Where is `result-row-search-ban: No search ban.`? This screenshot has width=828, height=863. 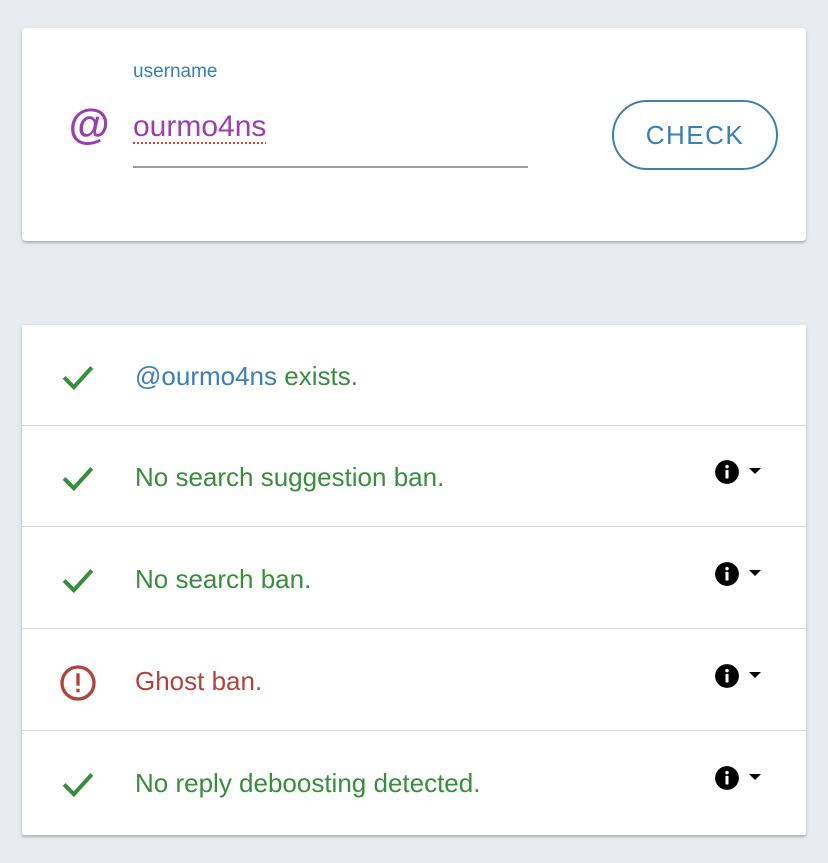 result-row-search-ban: No search ban. is located at coordinates (414, 578).